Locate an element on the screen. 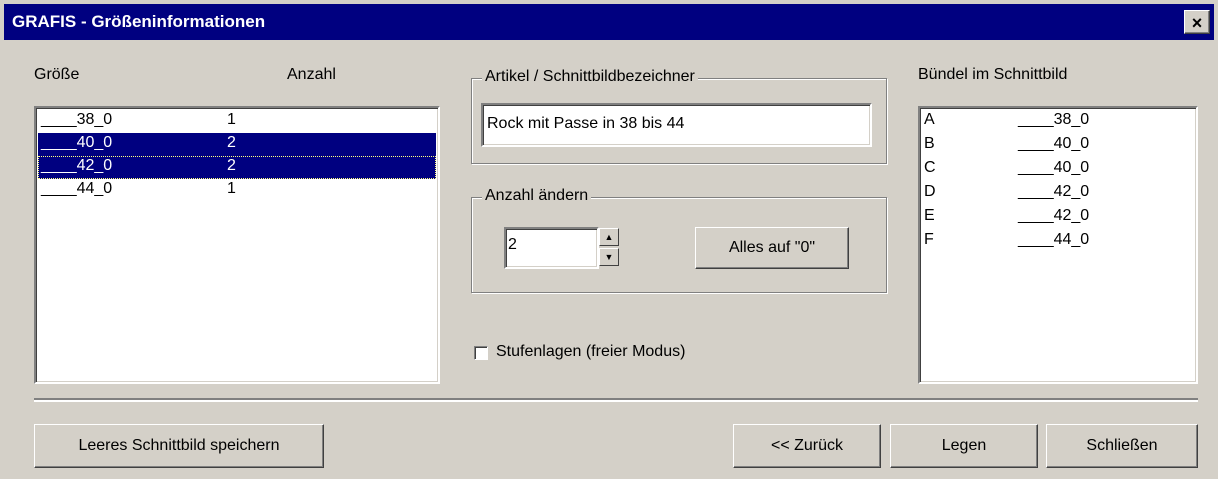 This screenshot has height=479, width=1218. bundle-id: E is located at coordinates (929, 215).